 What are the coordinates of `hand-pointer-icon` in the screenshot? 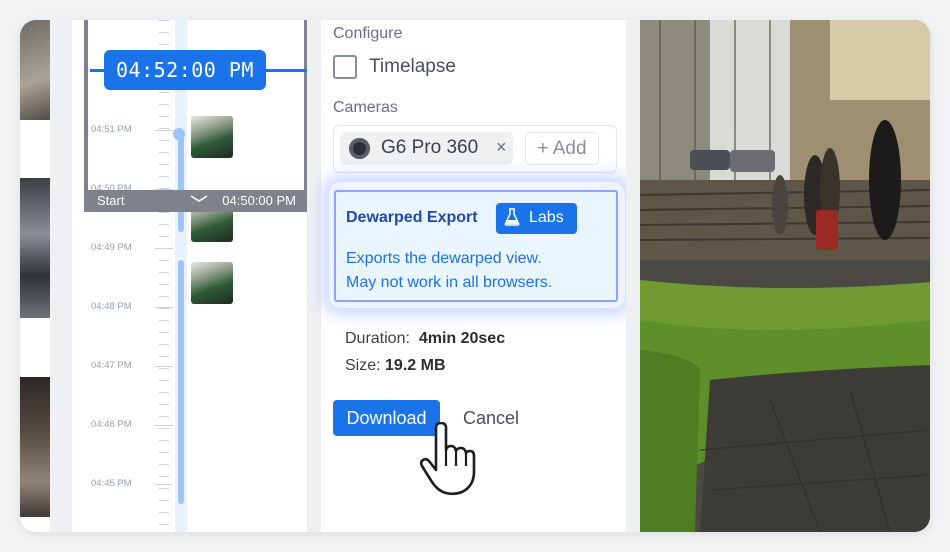 It's located at (447, 459).